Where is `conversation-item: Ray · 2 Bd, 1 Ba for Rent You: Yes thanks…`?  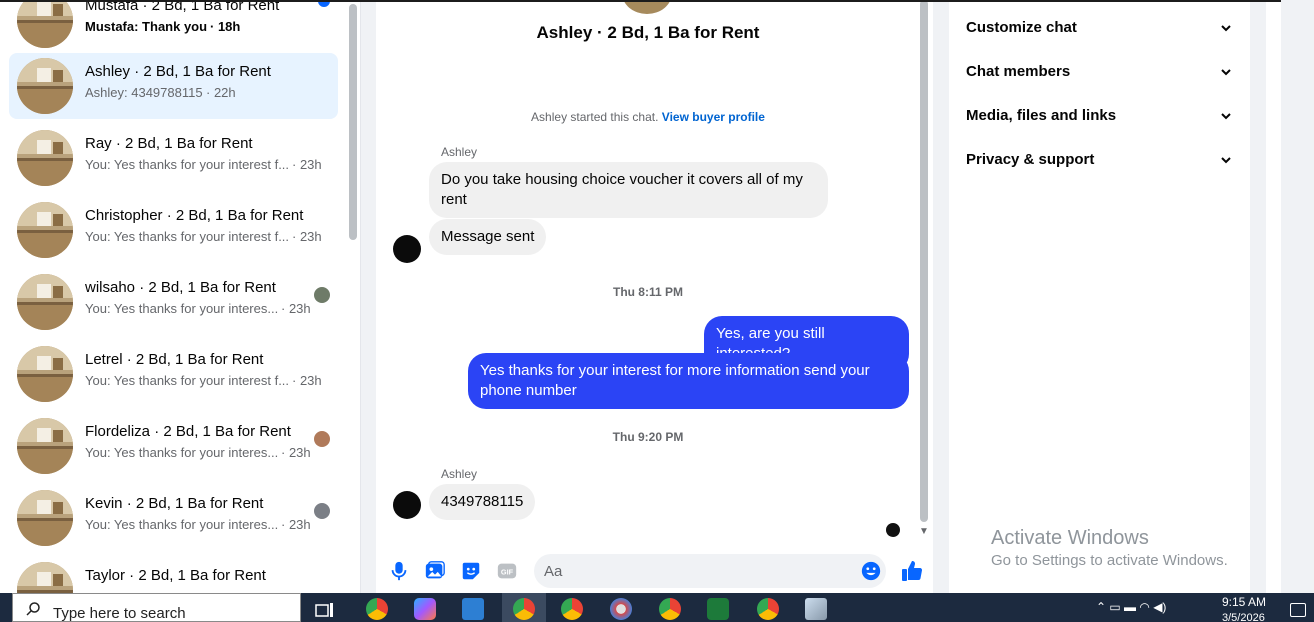 conversation-item: Ray · 2 Bd, 1 Ba for Rent You: Yes thanks… is located at coordinates (173, 158).